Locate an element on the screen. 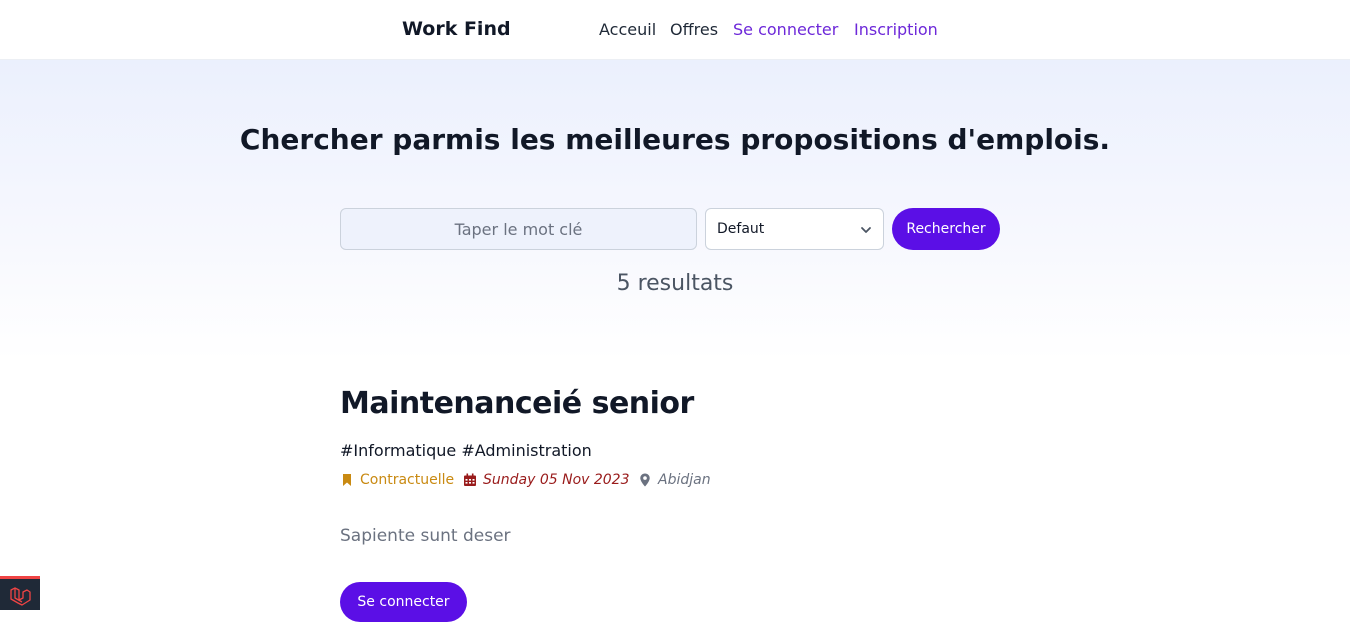 The width and height of the screenshot is (1350, 622). category-select: Defaut is located at coordinates (794, 229).